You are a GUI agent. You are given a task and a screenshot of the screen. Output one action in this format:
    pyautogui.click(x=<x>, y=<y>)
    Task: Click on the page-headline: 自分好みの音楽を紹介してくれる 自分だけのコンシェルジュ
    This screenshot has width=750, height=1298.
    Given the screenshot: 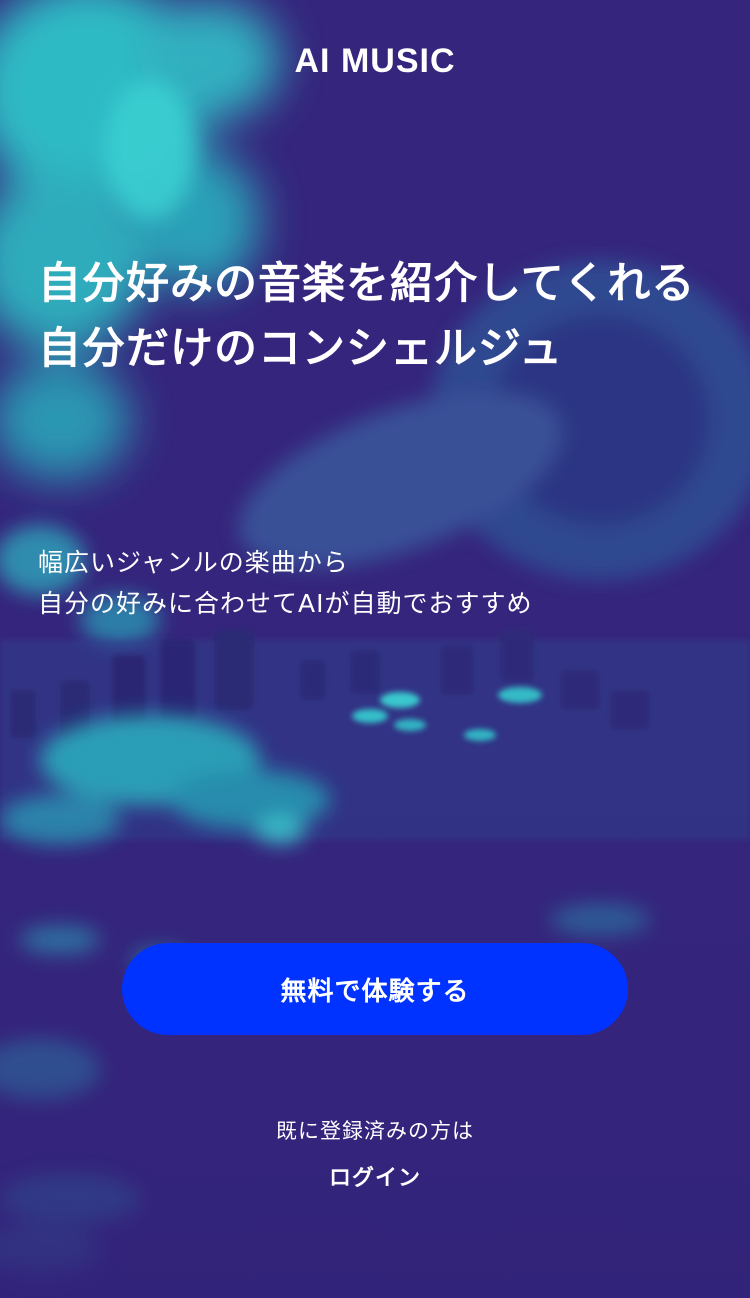 What is the action you would take?
    pyautogui.click(x=383, y=317)
    